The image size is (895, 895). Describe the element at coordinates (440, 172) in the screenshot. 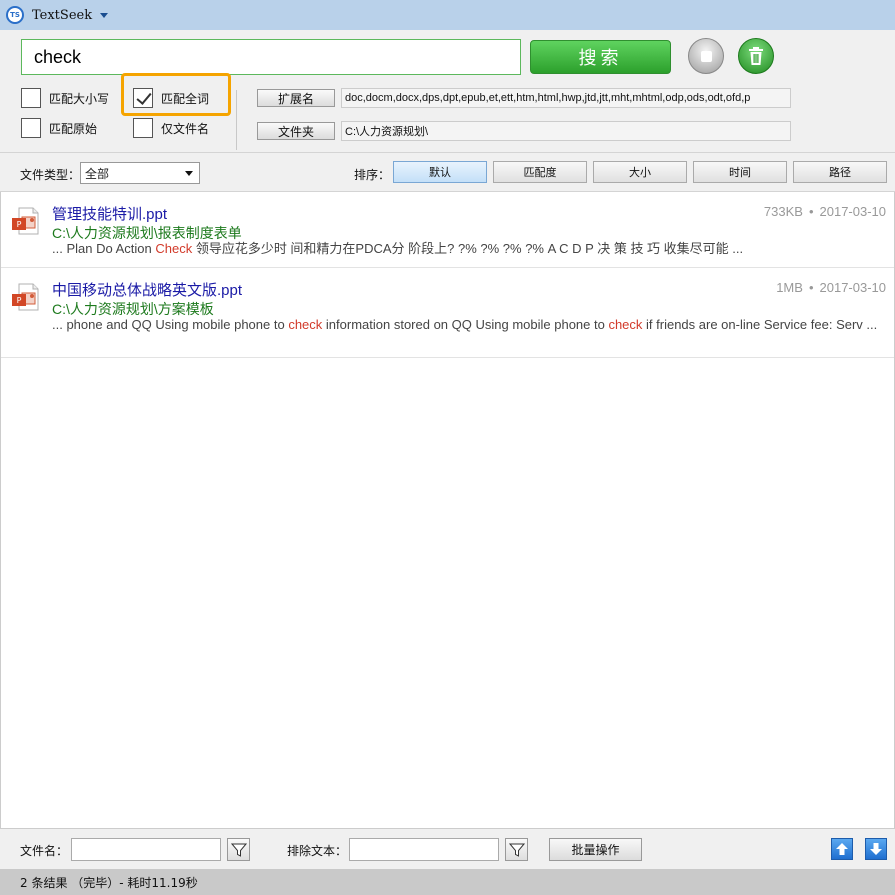

I see `sort-default-button: 默认` at that location.